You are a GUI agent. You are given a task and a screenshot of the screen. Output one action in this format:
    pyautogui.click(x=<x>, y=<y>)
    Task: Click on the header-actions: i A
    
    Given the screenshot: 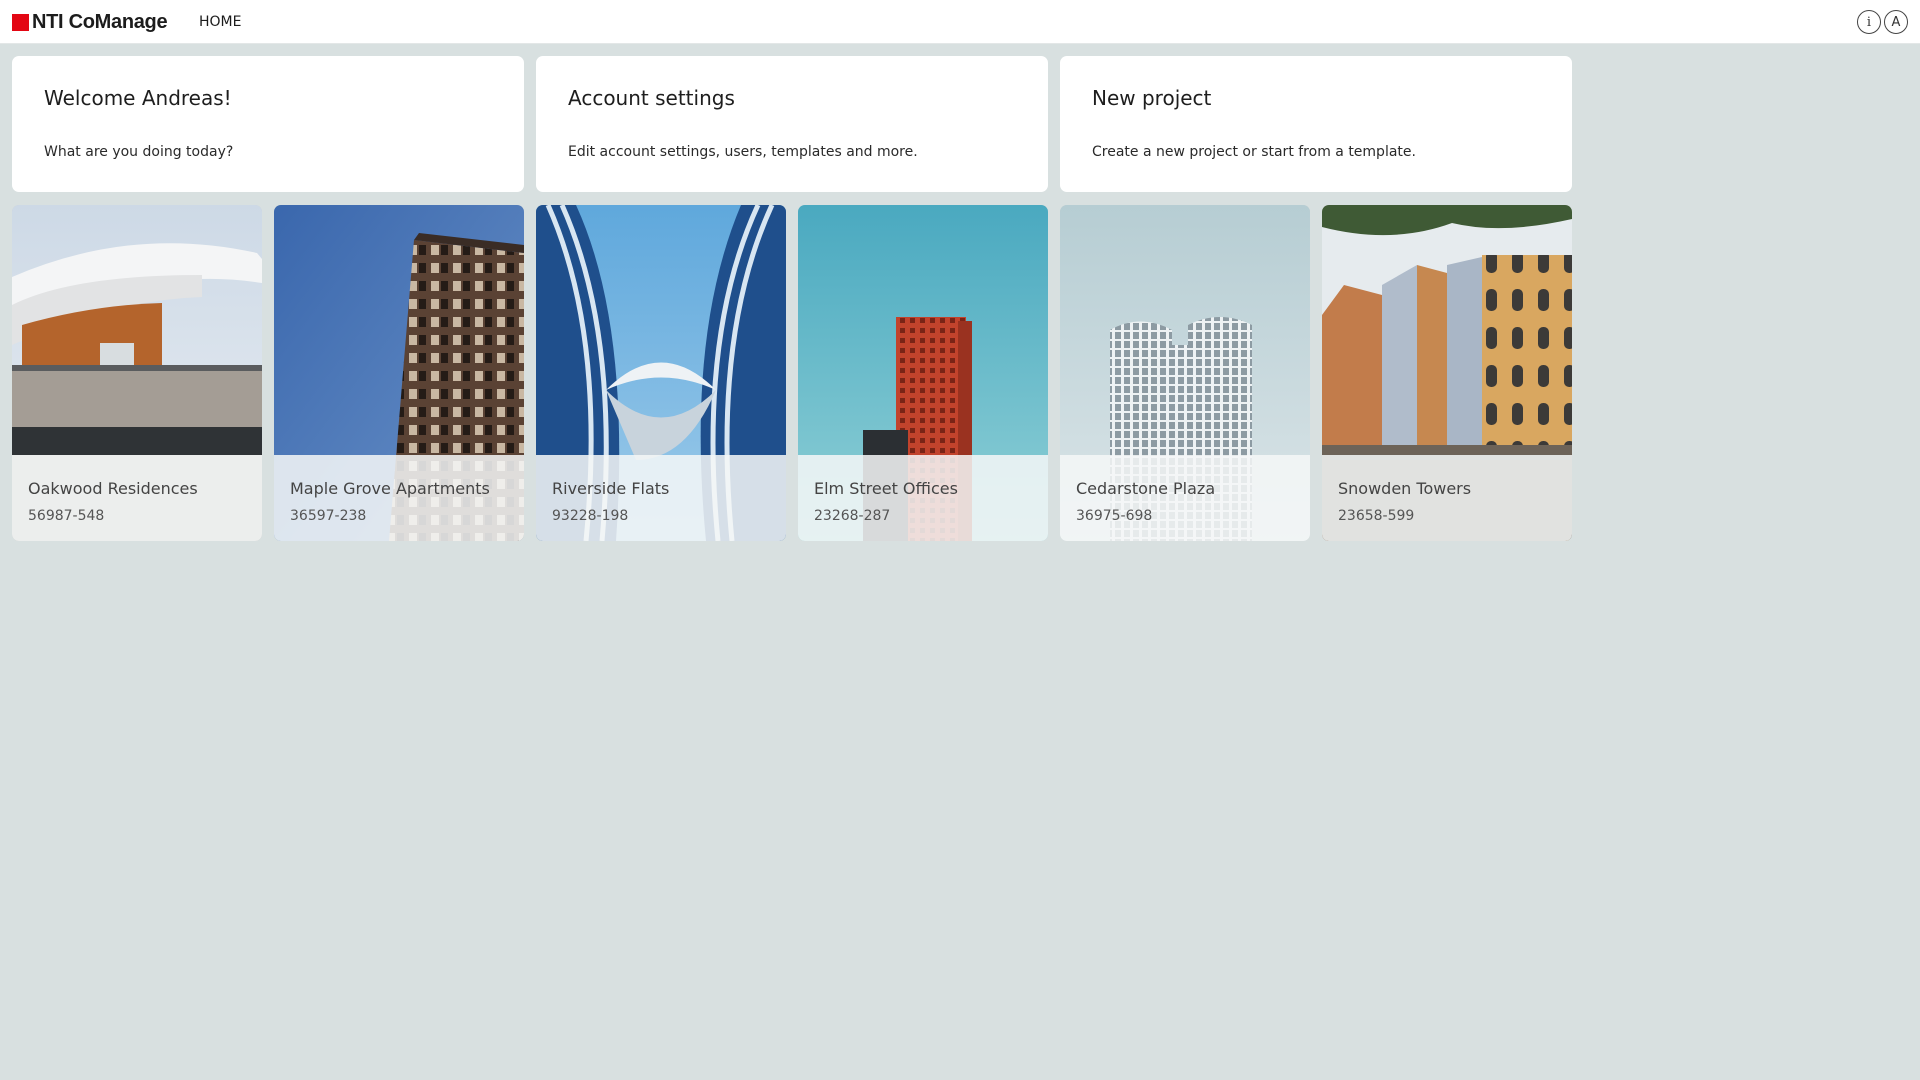 What is the action you would take?
    pyautogui.click(x=1882, y=22)
    